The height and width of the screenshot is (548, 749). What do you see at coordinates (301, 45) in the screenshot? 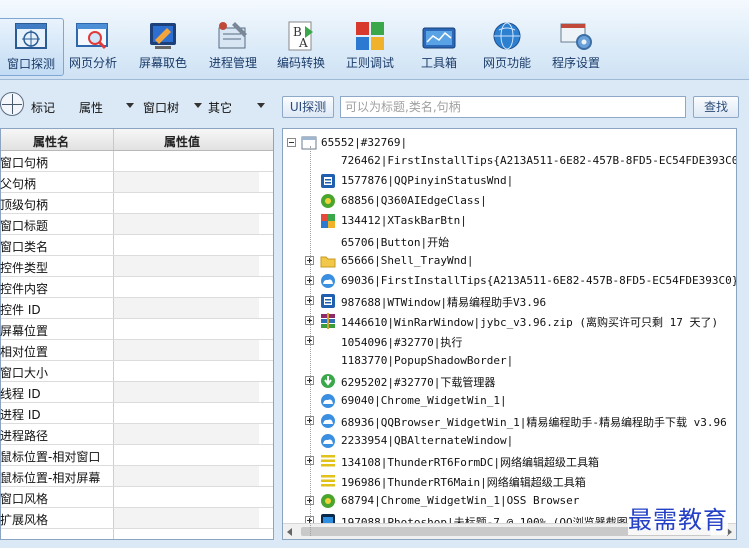
I see `toolbar-encoding-convert: B A 编码转换` at bounding box center [301, 45].